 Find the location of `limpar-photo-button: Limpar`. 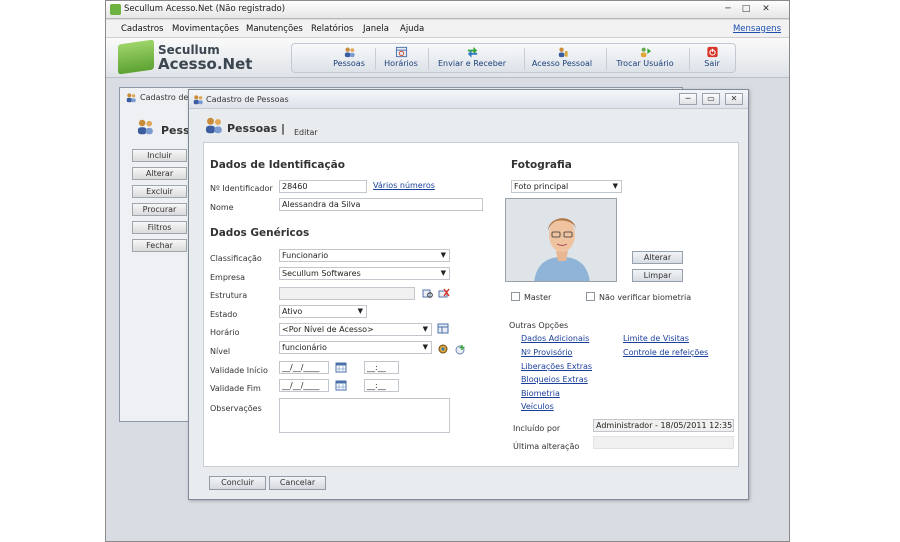

limpar-photo-button: Limpar is located at coordinates (657, 275).